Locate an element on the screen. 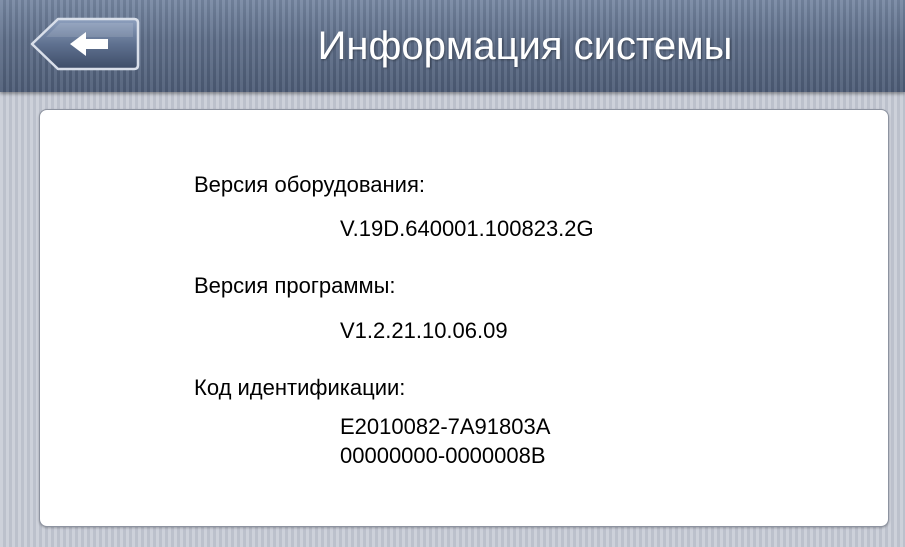 The width and height of the screenshot is (905, 547). left-arrow-icon is located at coordinates (85, 44).